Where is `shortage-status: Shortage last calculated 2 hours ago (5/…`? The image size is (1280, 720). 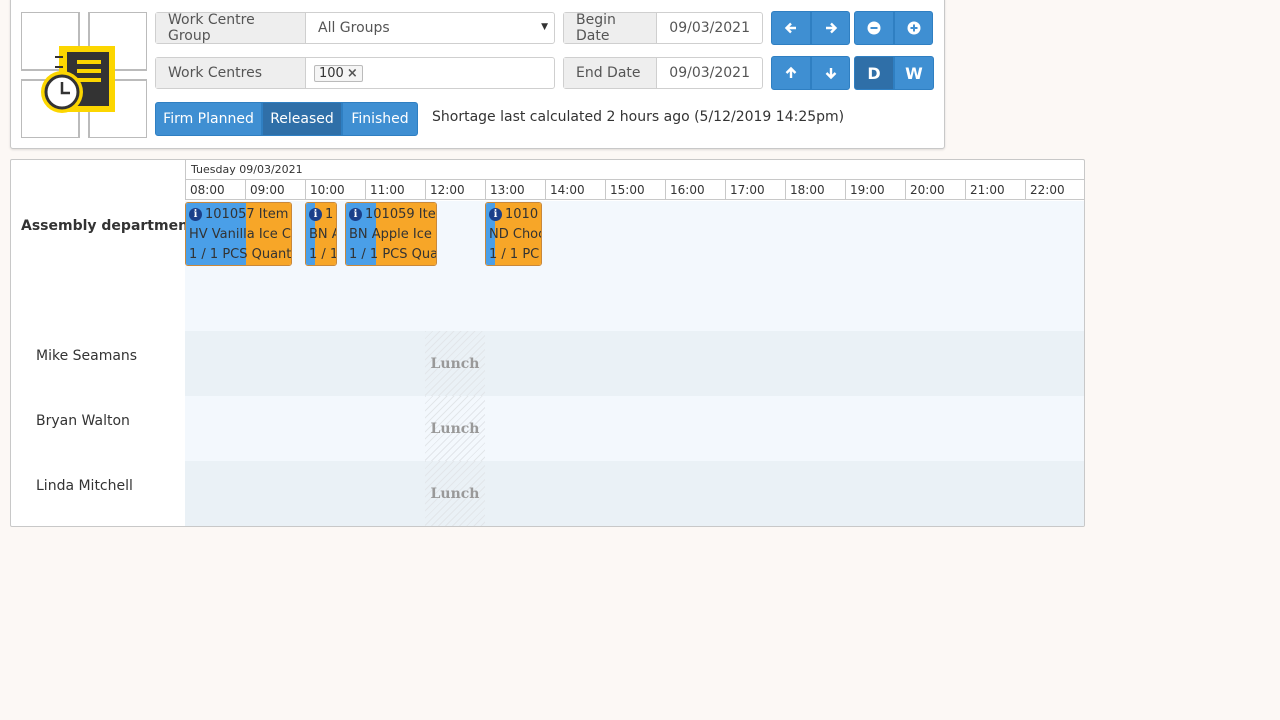 shortage-status: Shortage last calculated 2 hours ago (5/… is located at coordinates (638, 117).